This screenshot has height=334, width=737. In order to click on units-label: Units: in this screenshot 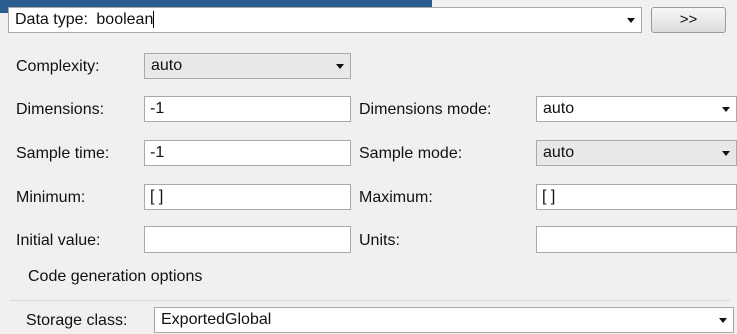, I will do `click(379, 240)`.